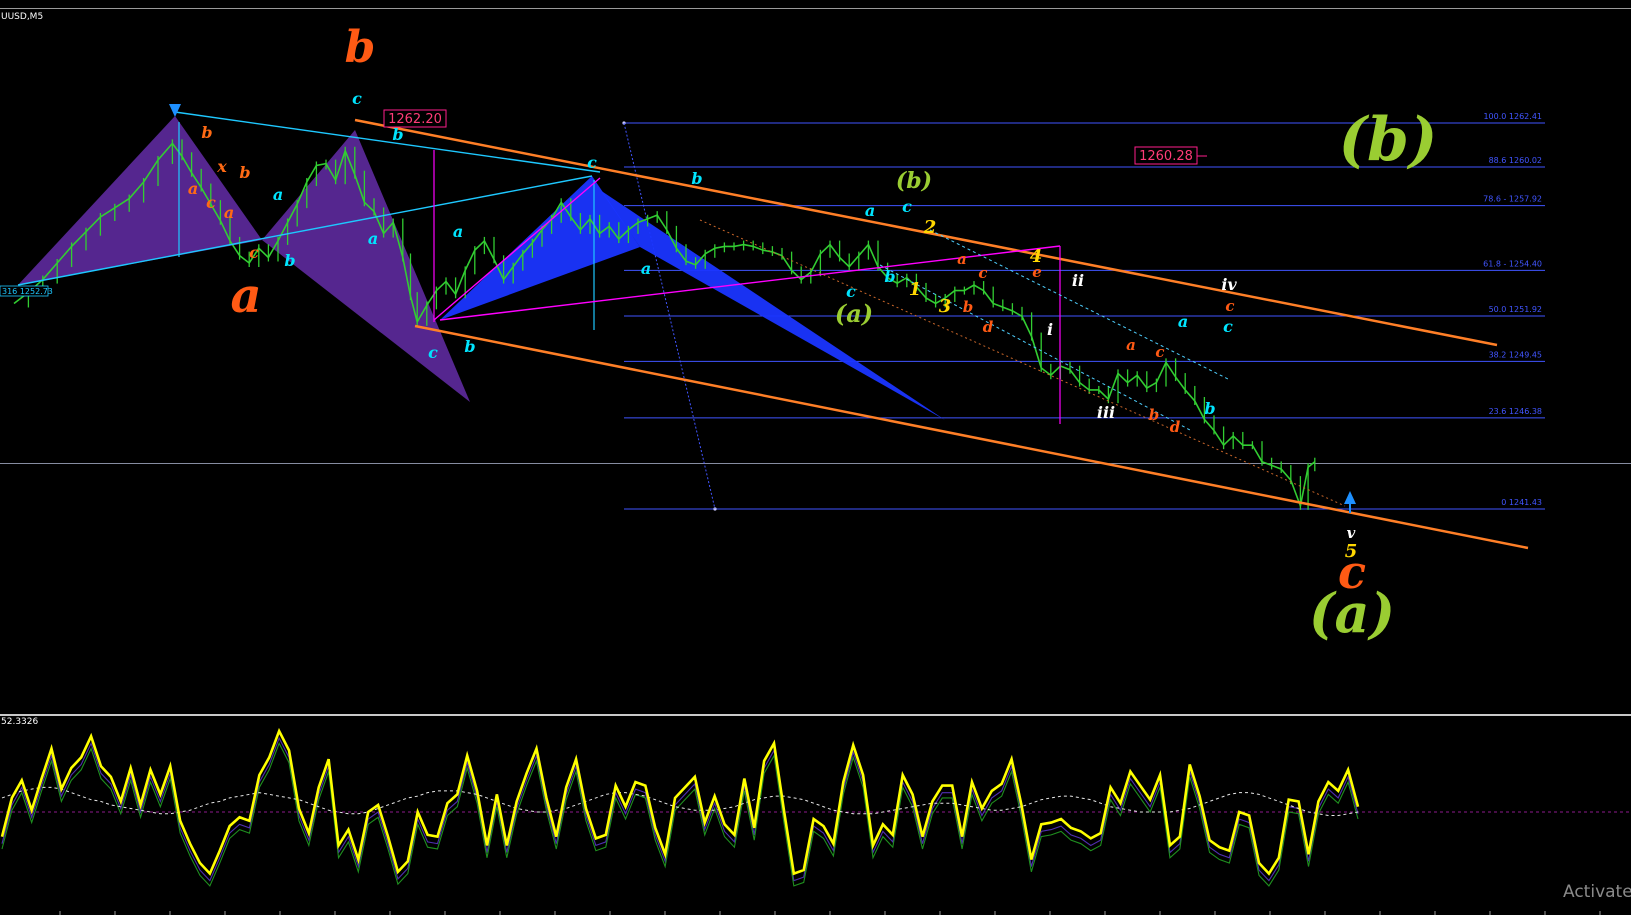  I want to click on dashed-trend-line, so click(1022, 363).